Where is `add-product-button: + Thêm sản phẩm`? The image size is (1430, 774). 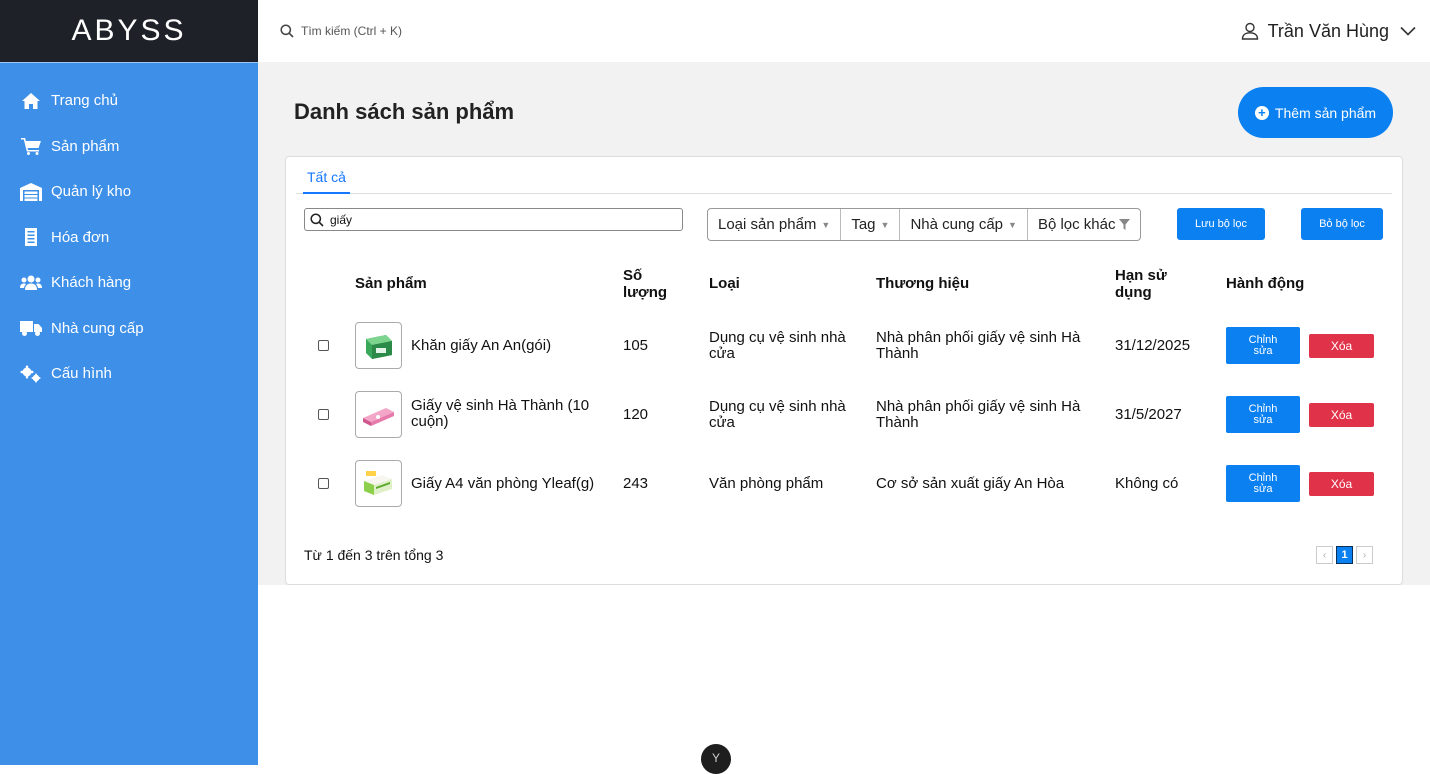 add-product-button: + Thêm sản phẩm is located at coordinates (1315, 112).